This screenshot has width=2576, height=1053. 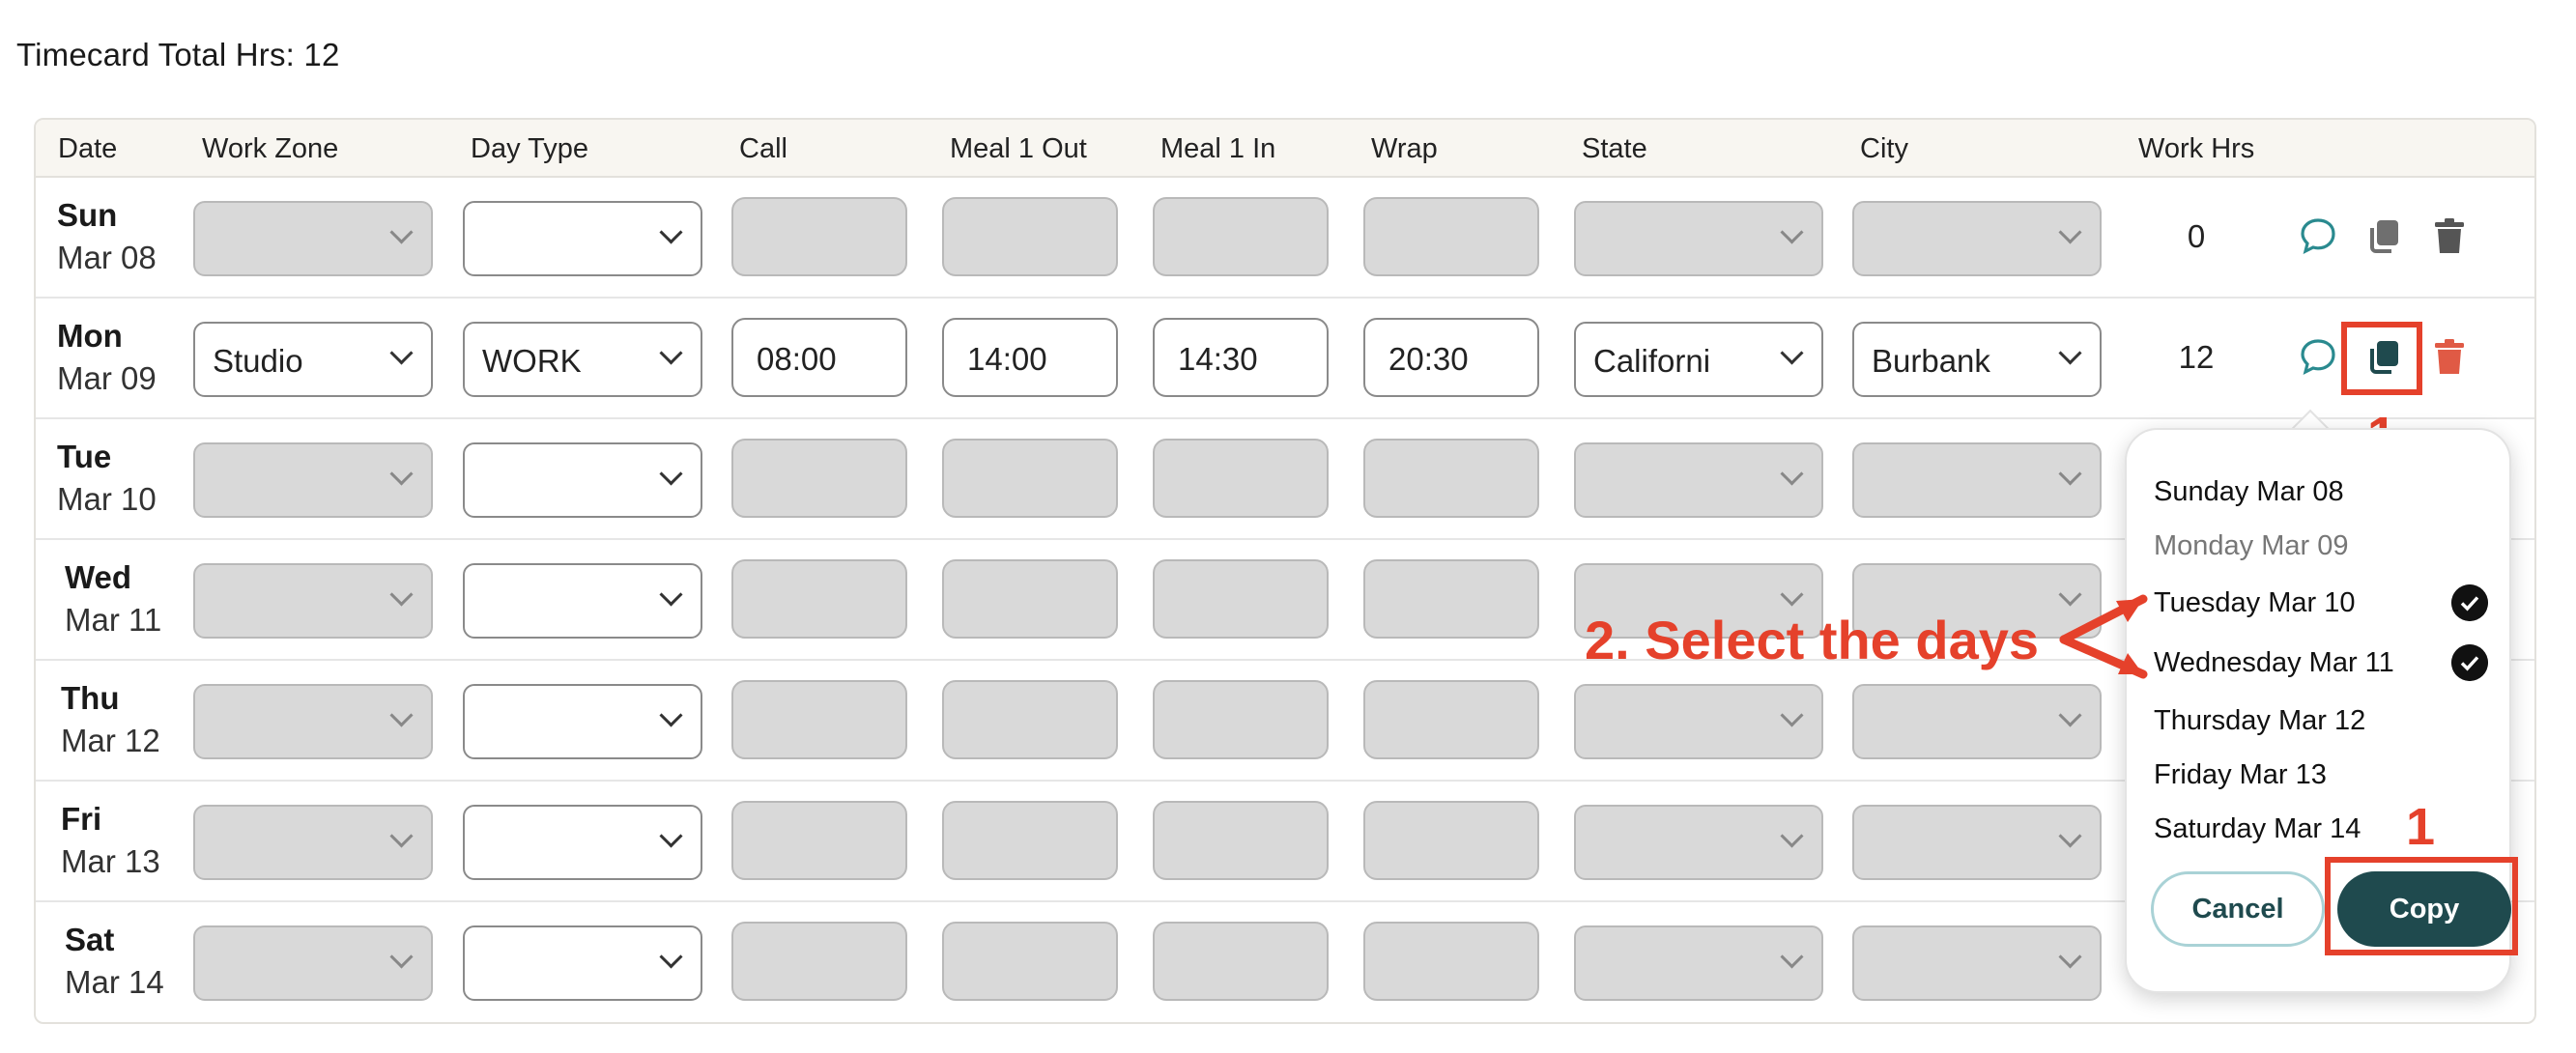 I want to click on work-zone-value: Studio, so click(x=258, y=361).